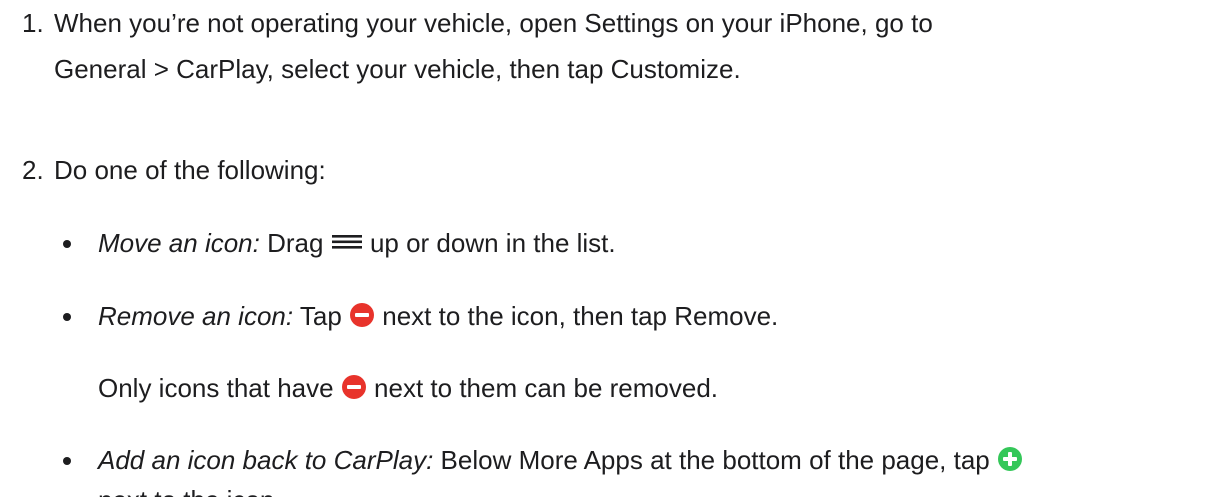  Describe the element at coordinates (33, 23) in the screenshot. I see `step-number: 1.` at that location.